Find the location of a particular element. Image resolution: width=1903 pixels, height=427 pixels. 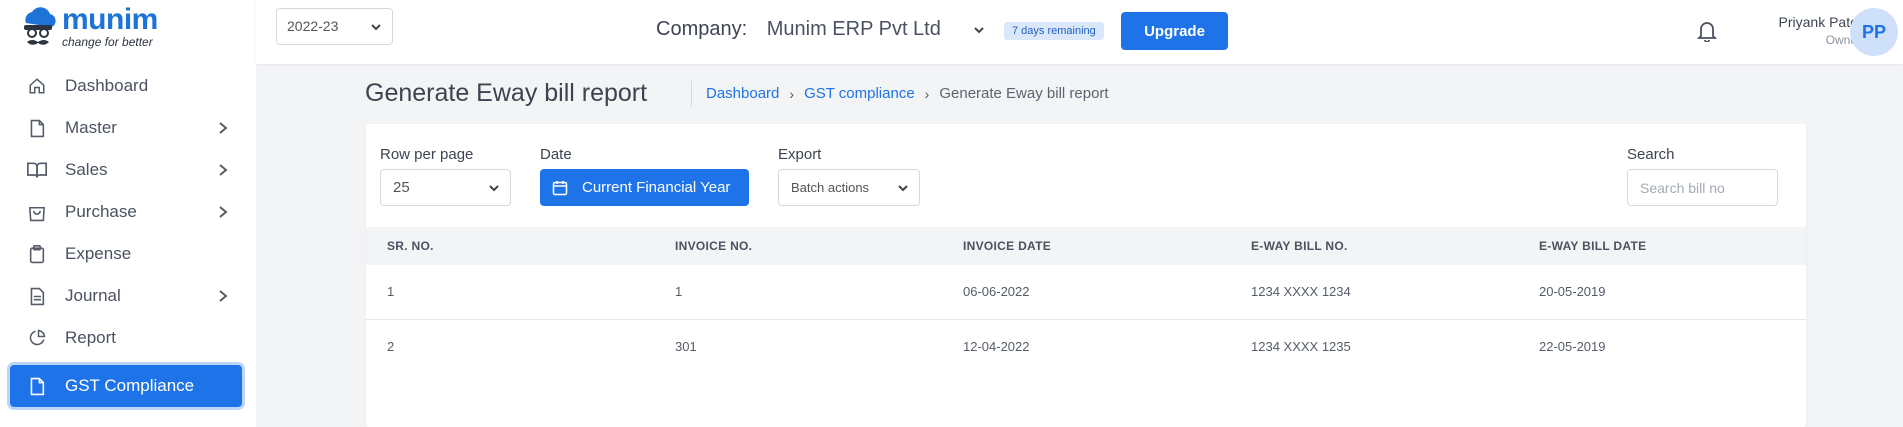

financial-year-select: 2022-23 is located at coordinates (334, 26).